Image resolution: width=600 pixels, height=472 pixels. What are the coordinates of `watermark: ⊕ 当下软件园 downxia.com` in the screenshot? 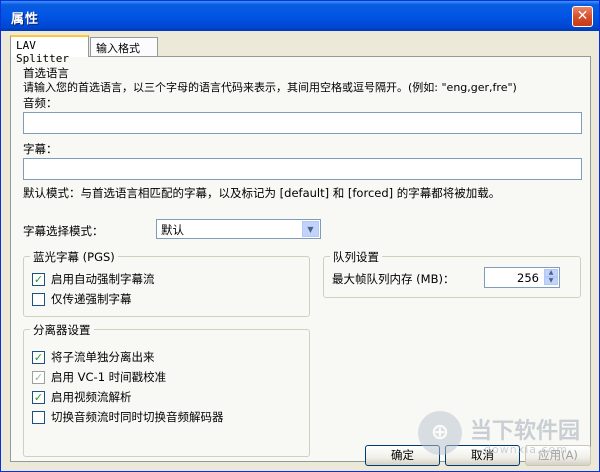 It's located at (503, 436).